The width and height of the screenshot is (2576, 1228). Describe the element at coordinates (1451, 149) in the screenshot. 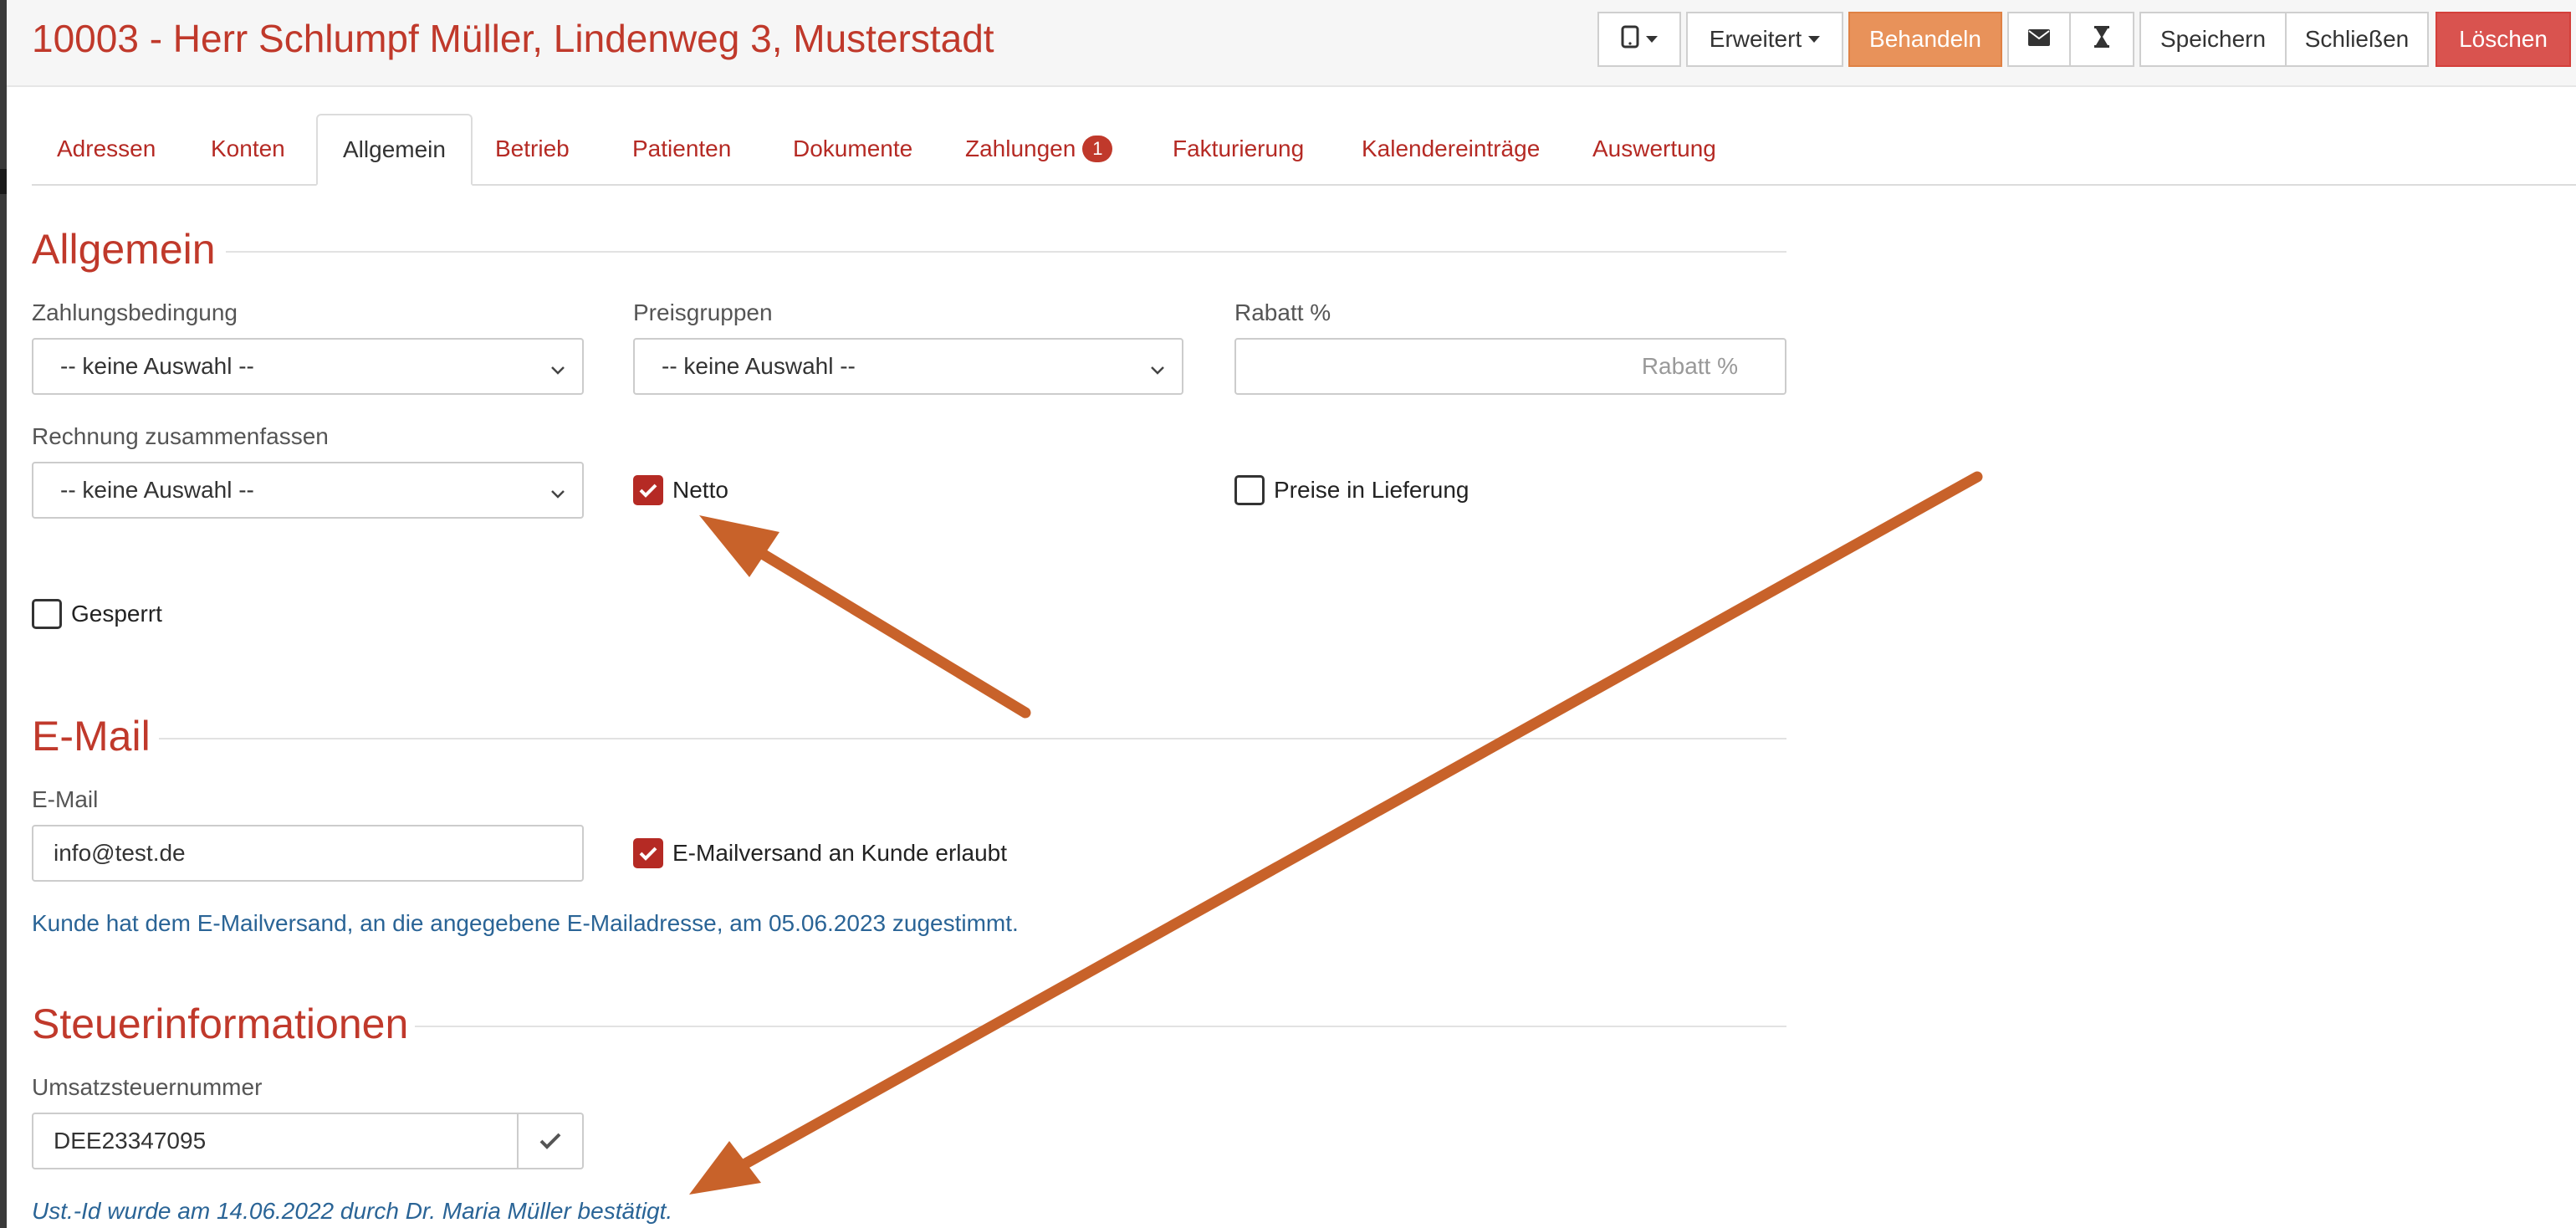

I see `tab-kalendereintraege: Kalendereinträge` at that location.